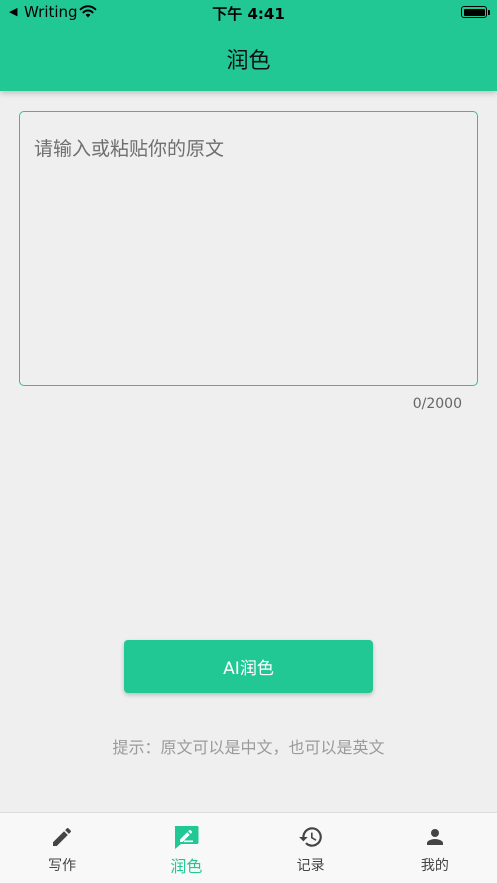 This screenshot has width=497, height=883. Describe the element at coordinates (435, 837) in the screenshot. I see `person-icon` at that location.